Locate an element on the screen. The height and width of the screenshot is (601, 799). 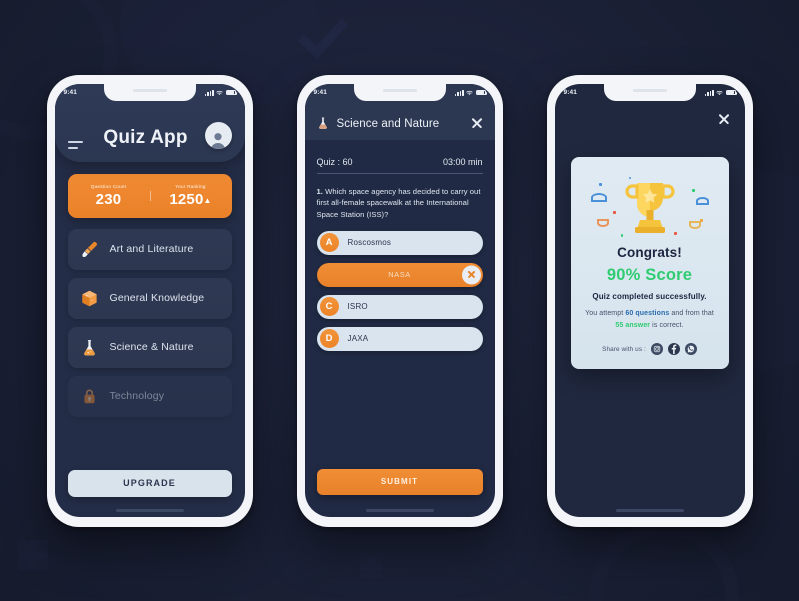
stat-question-count: Question Count 230 is located at coordinates (109, 196).